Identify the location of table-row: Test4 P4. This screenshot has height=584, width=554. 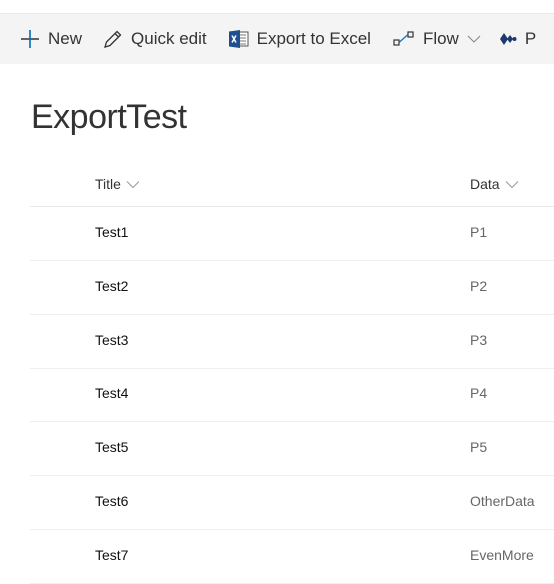
(292, 395).